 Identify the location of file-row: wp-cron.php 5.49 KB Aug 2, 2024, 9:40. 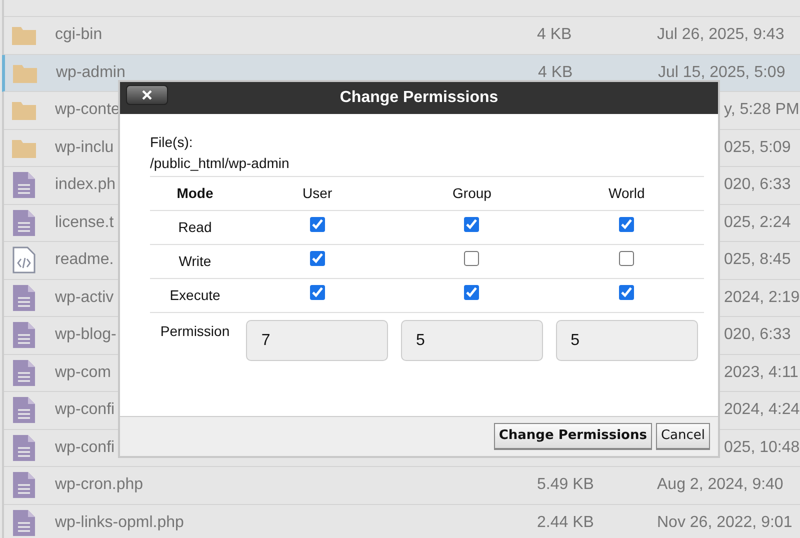
(402, 485).